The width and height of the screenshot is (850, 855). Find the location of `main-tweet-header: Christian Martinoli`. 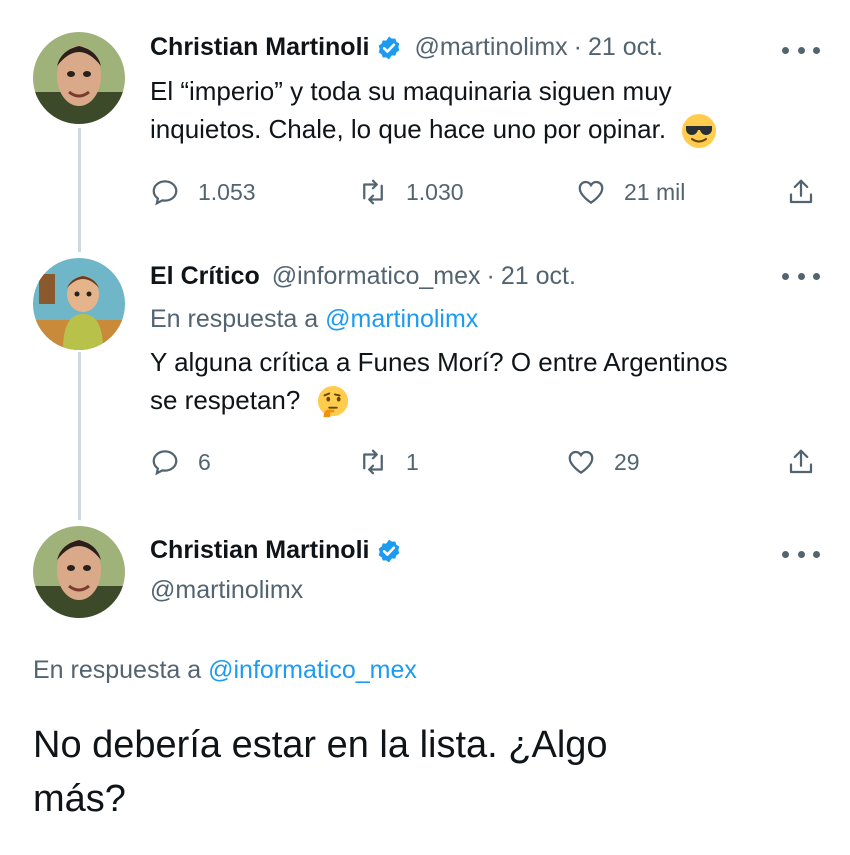

main-tweet-header: Christian Martinoli is located at coordinates (276, 550).